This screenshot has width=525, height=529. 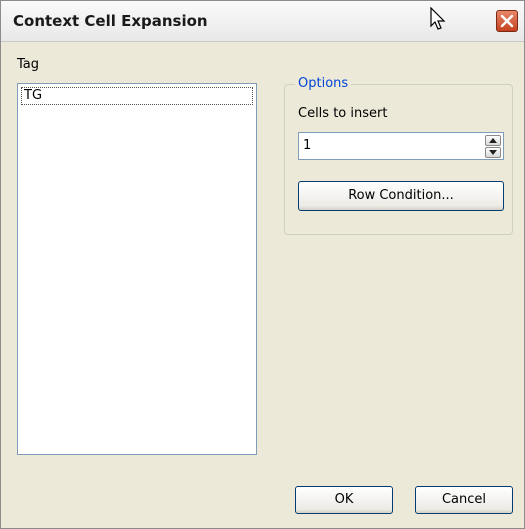 I want to click on mouse-cursor-icon, so click(x=439, y=20).